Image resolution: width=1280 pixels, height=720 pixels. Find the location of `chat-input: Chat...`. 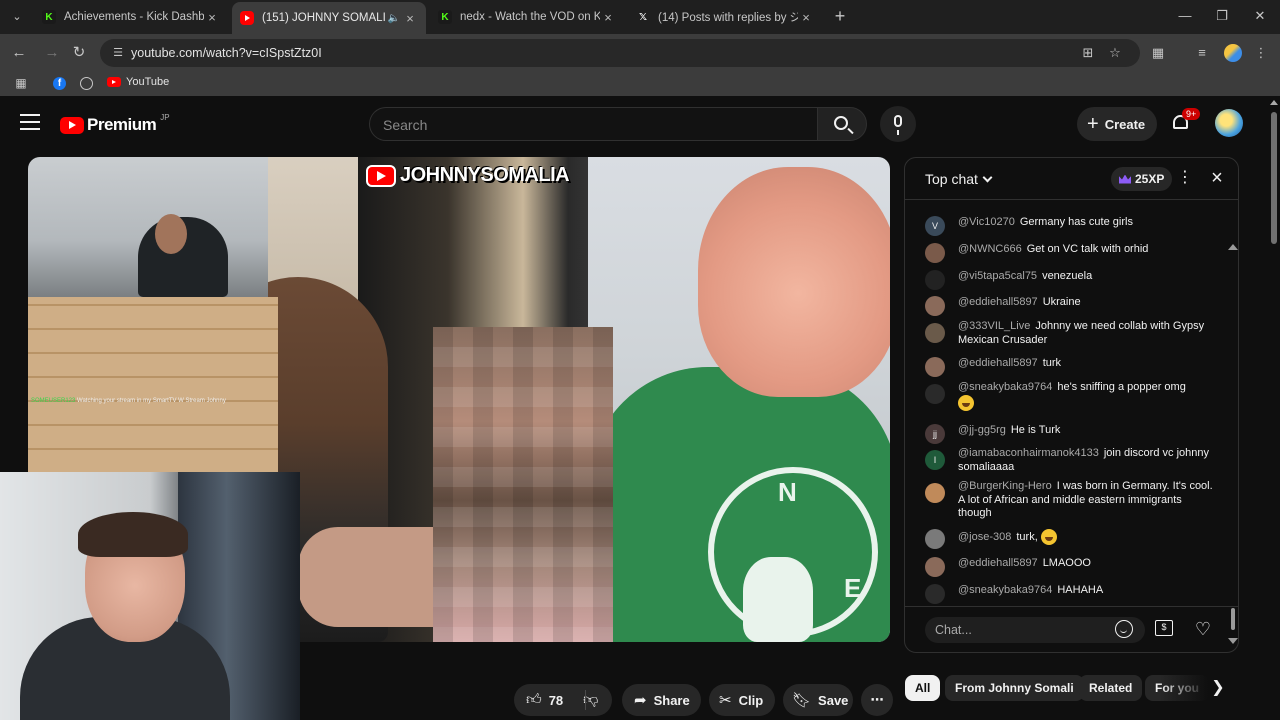

chat-input: Chat... is located at coordinates (1035, 630).